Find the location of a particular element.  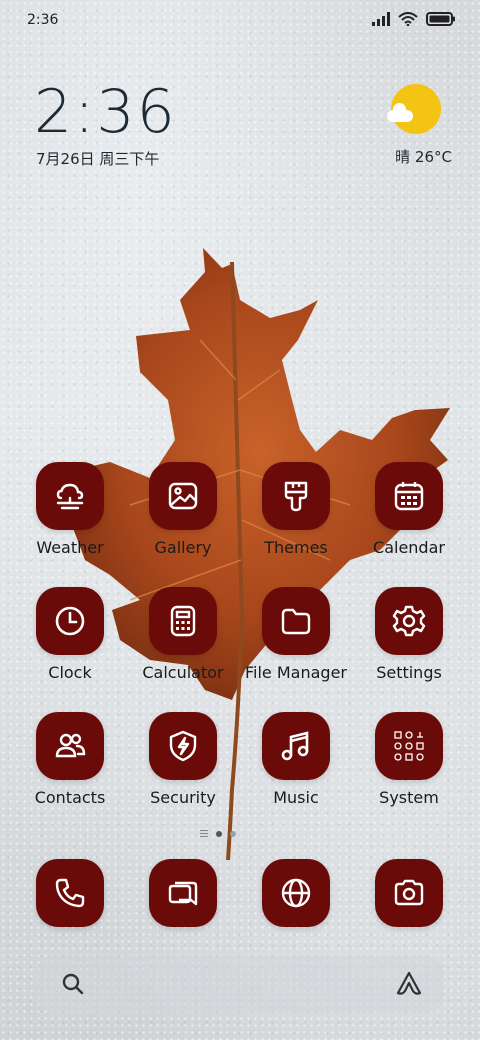

clock-icon is located at coordinates (70, 621).